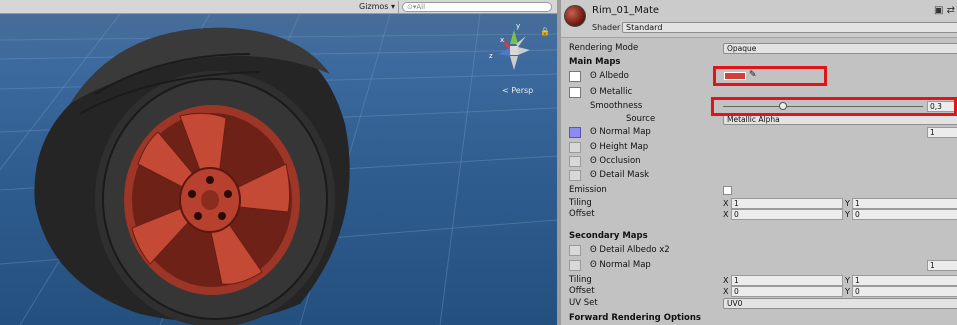 The width and height of the screenshot is (957, 325). What do you see at coordinates (942, 132) in the screenshot?
I see `normal-map-scale-field: 1` at bounding box center [942, 132].